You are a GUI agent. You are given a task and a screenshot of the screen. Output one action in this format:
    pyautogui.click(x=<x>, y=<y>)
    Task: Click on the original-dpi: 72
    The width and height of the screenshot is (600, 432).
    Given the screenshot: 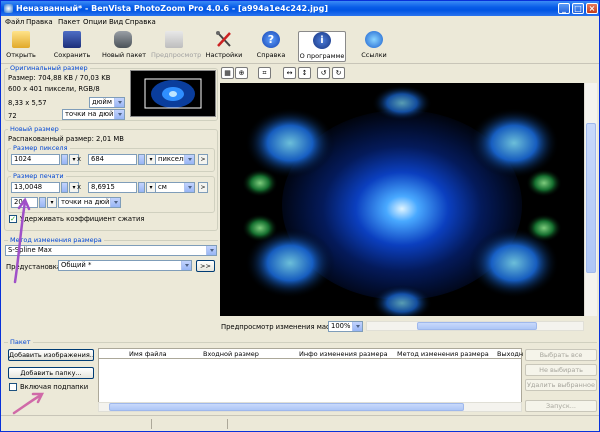 What is the action you would take?
    pyautogui.click(x=12, y=116)
    